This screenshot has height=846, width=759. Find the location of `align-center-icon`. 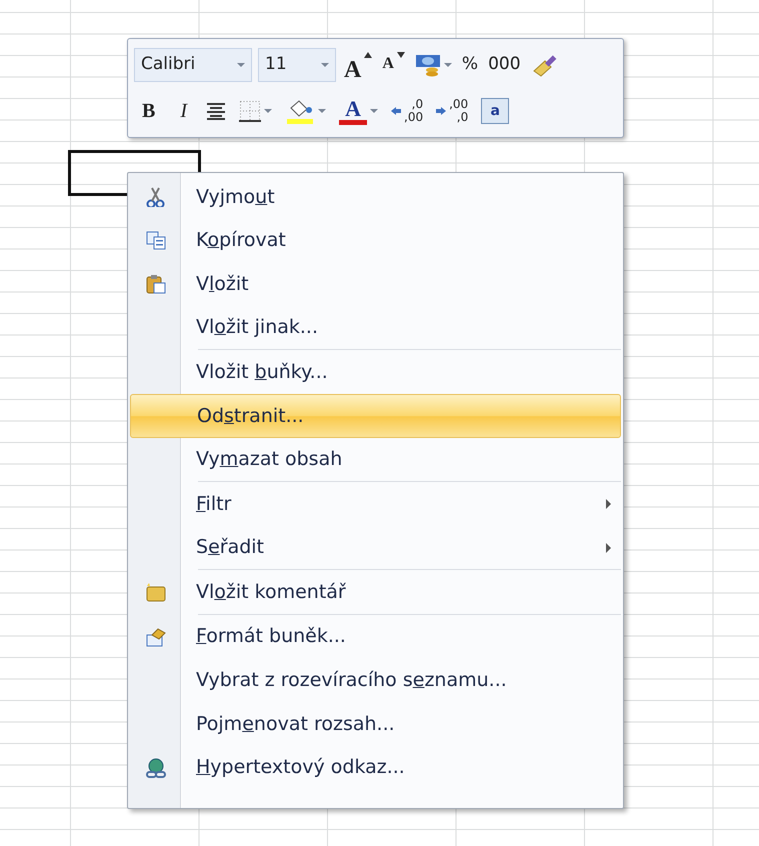

align-center-icon is located at coordinates (216, 111).